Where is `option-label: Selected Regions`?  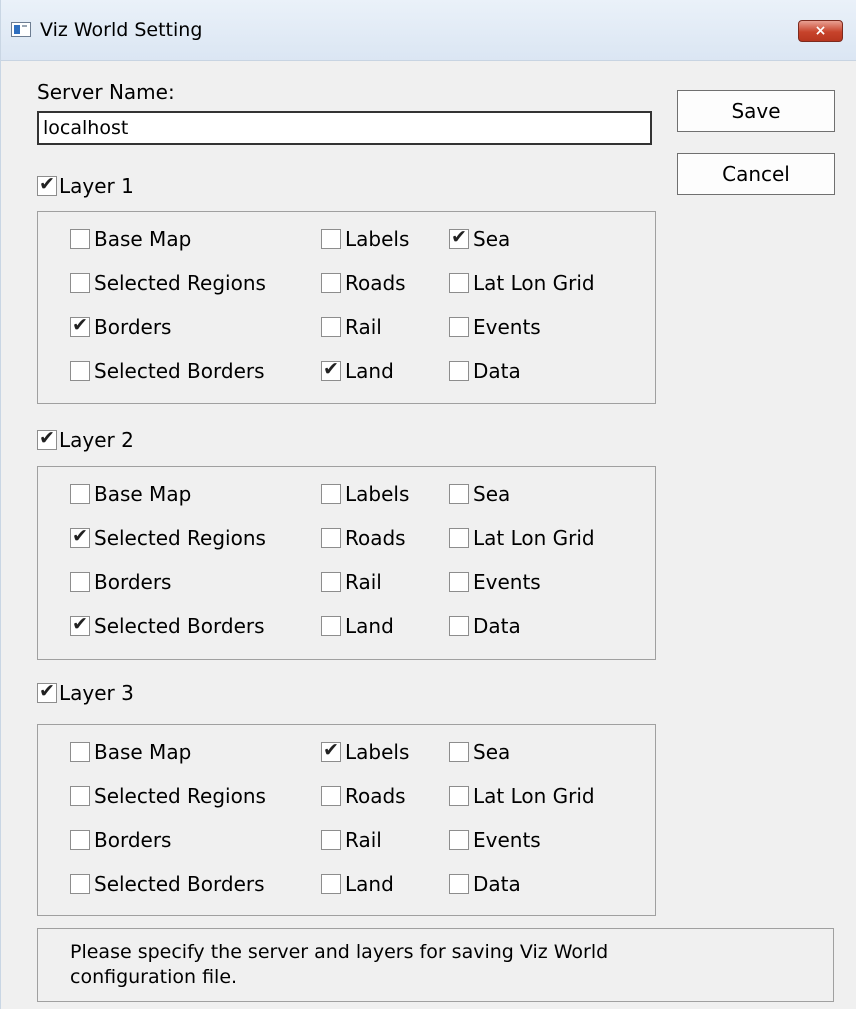 option-label: Selected Regions is located at coordinates (180, 538).